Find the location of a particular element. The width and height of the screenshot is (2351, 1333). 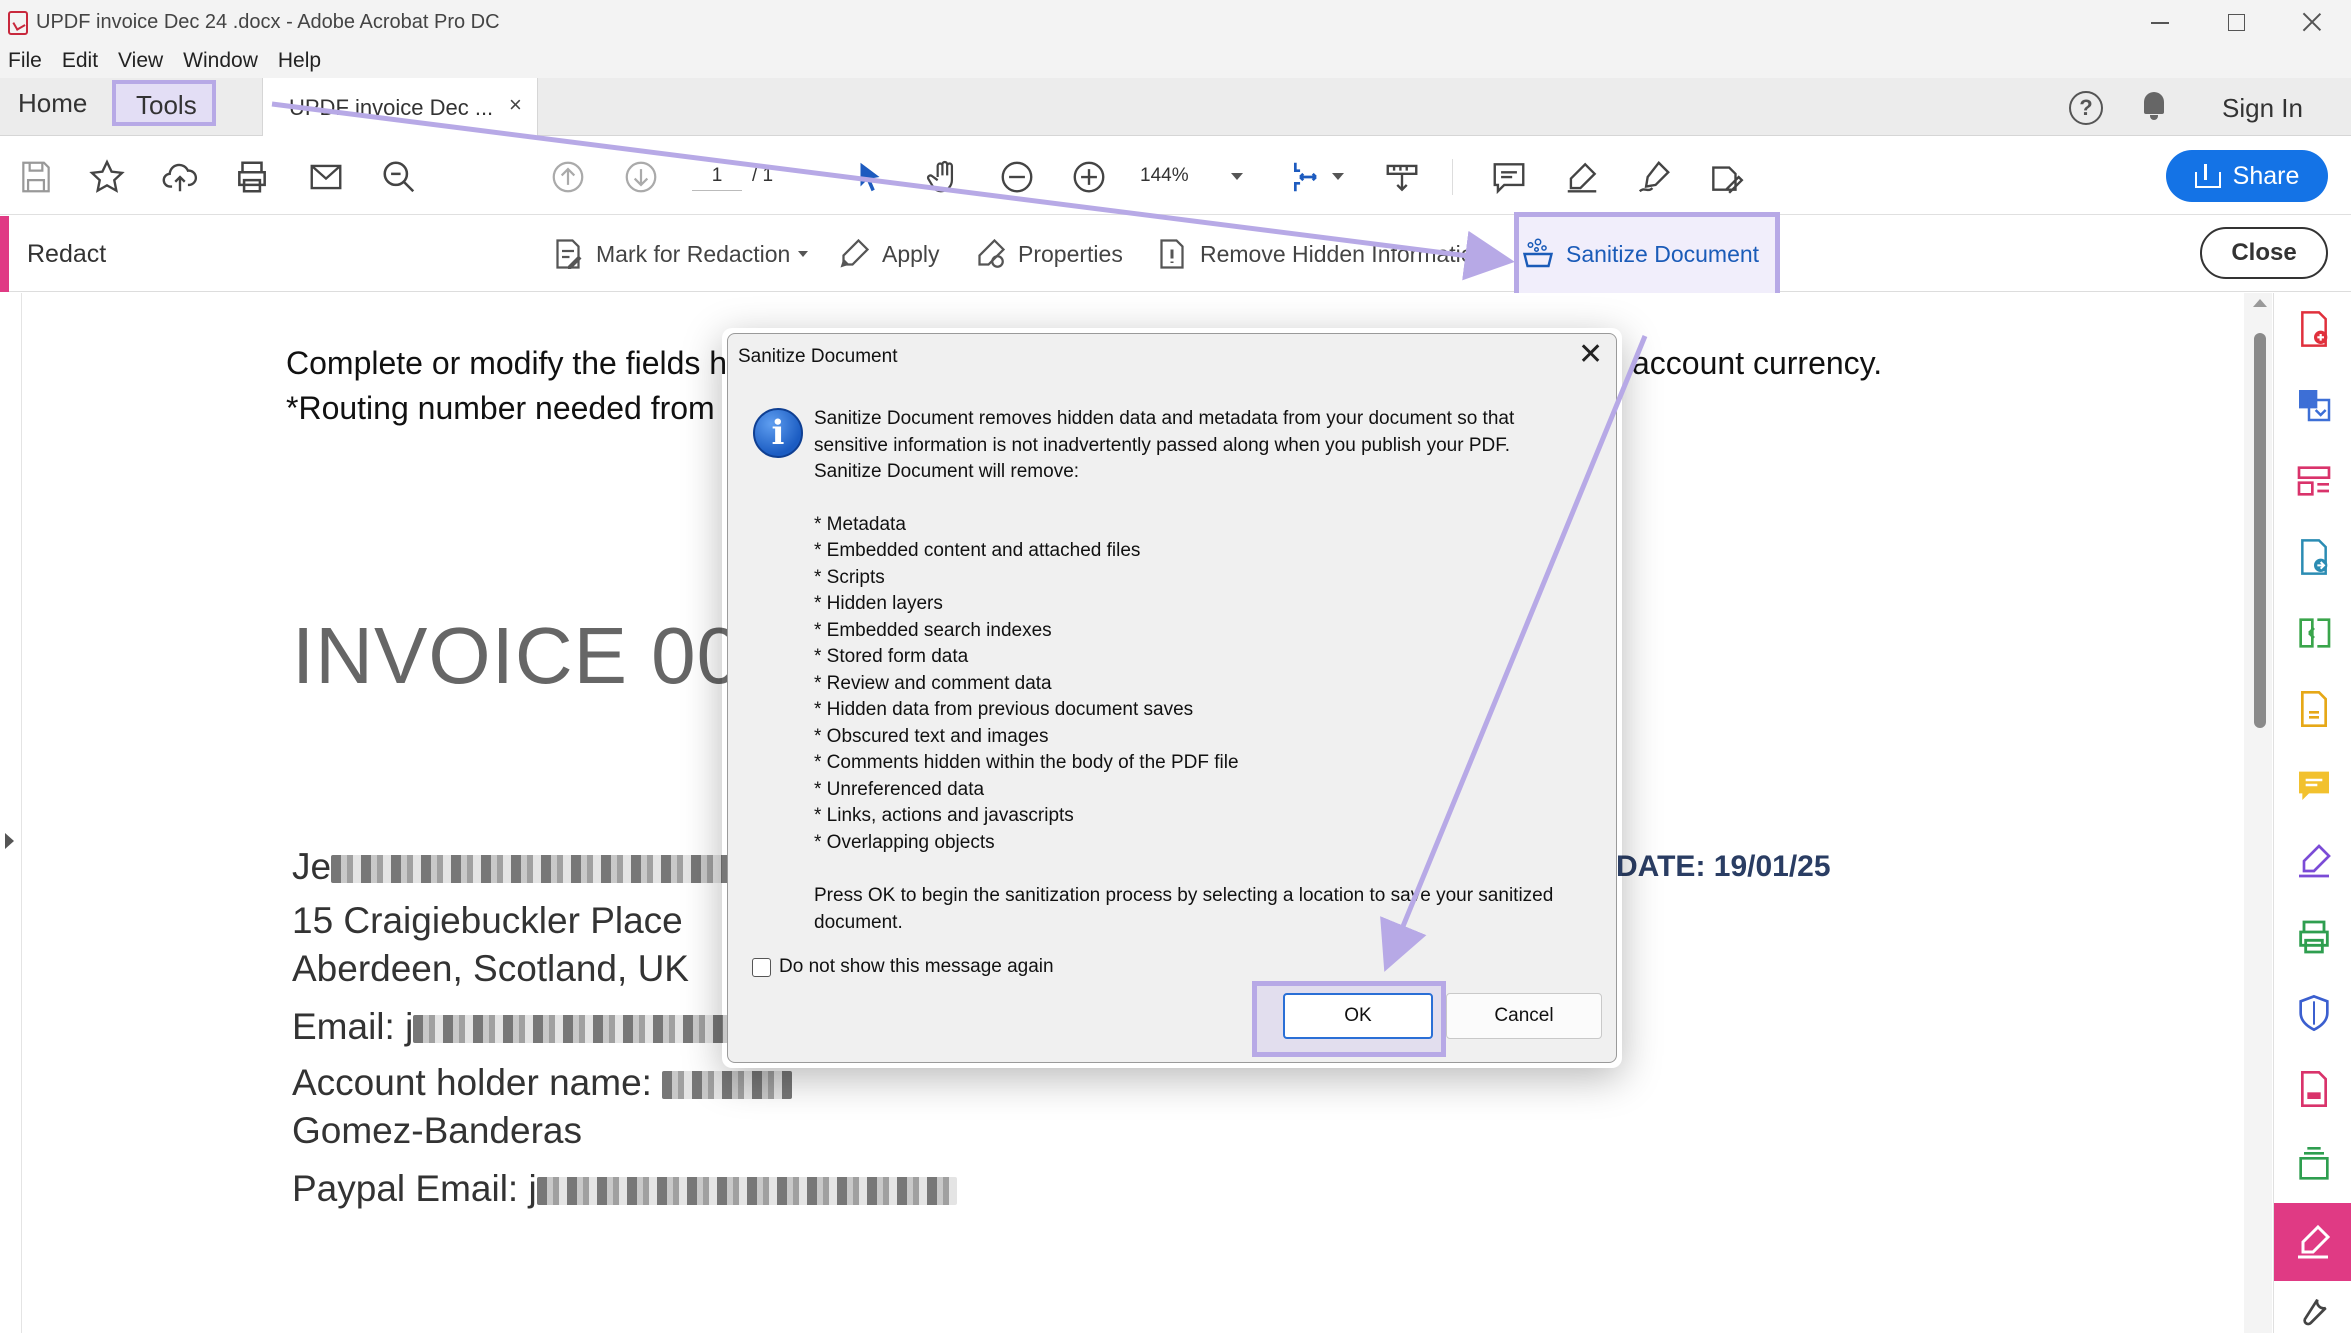

list-item: * Scripts is located at coordinates (849, 577).